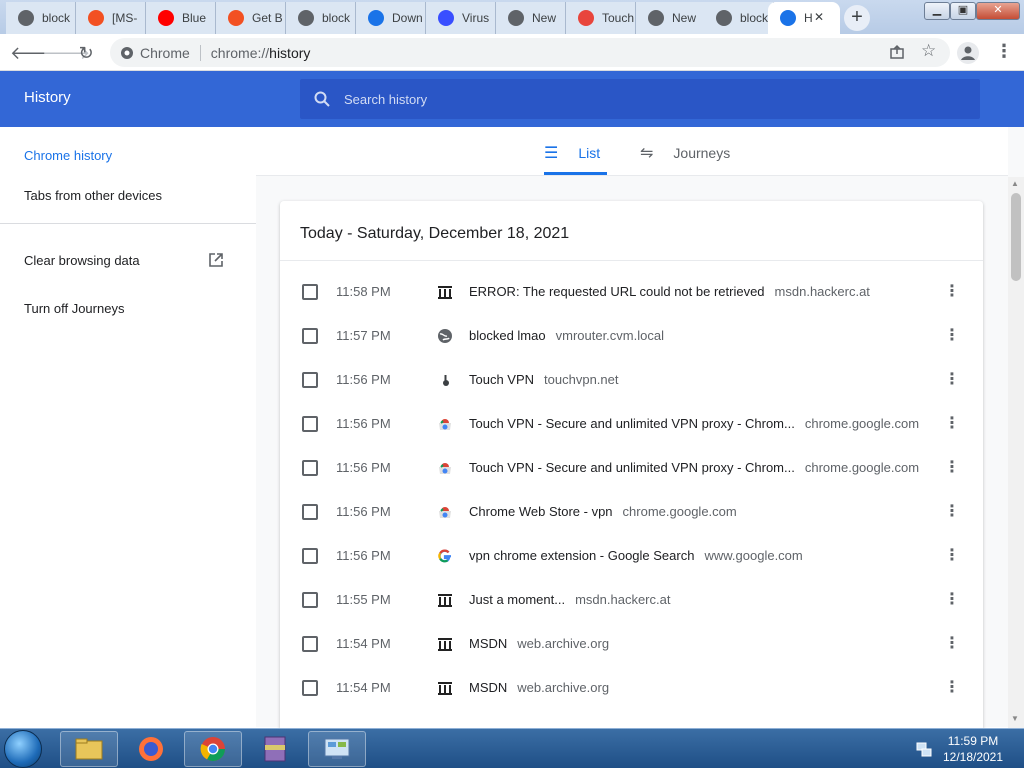 The width and height of the screenshot is (1024, 768). Describe the element at coordinates (937, 11) in the screenshot. I see `minimize-button: ▁` at that location.